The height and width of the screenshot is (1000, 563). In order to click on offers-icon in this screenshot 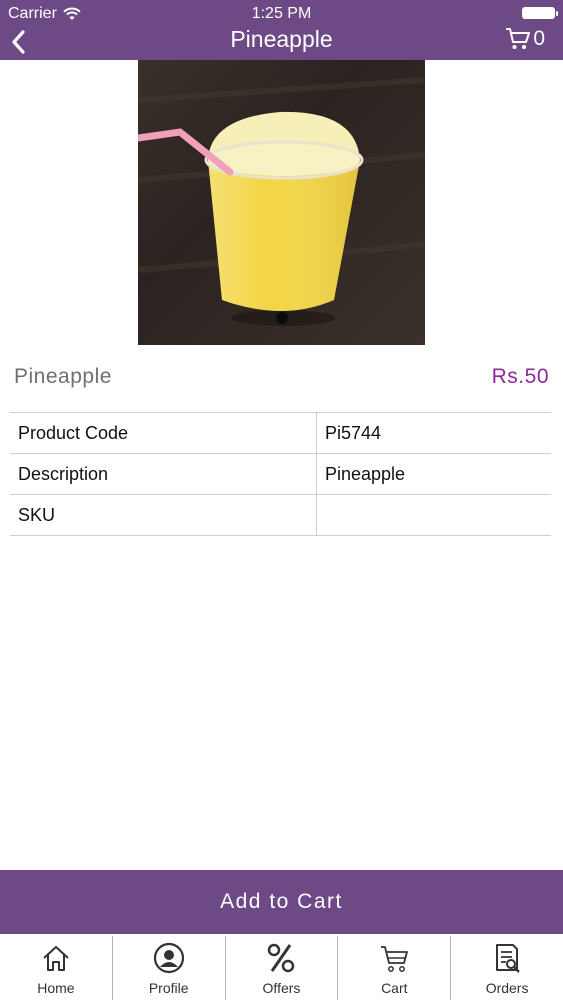, I will do `click(281, 958)`.